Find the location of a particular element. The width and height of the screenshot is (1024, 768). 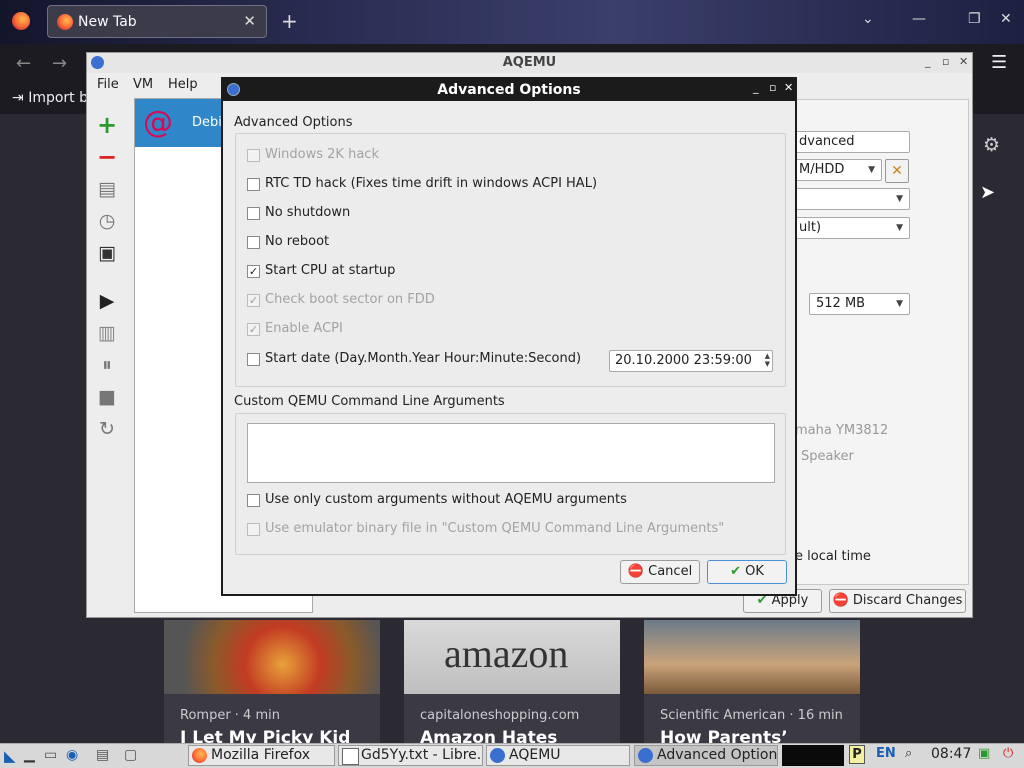

tab-list-chevron-icon: ⌄ is located at coordinates (868, 19).